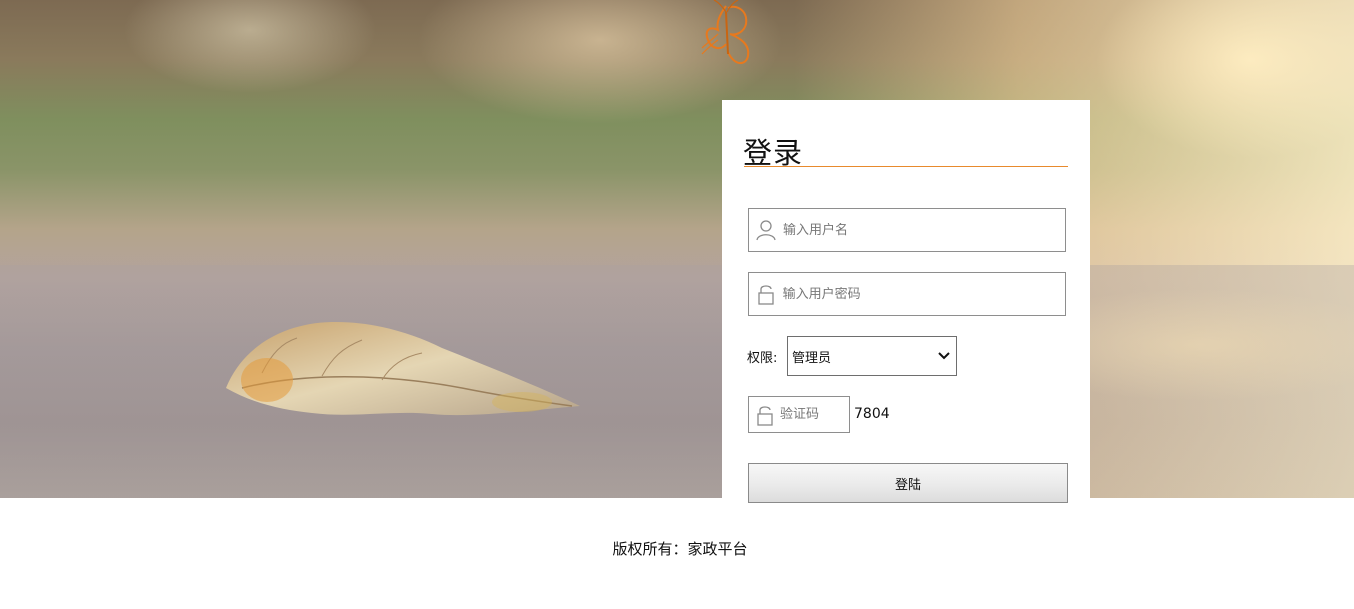 This screenshot has width=1354, height=609. I want to click on footer-copyright: 版权所有：家政平台, so click(677, 548).